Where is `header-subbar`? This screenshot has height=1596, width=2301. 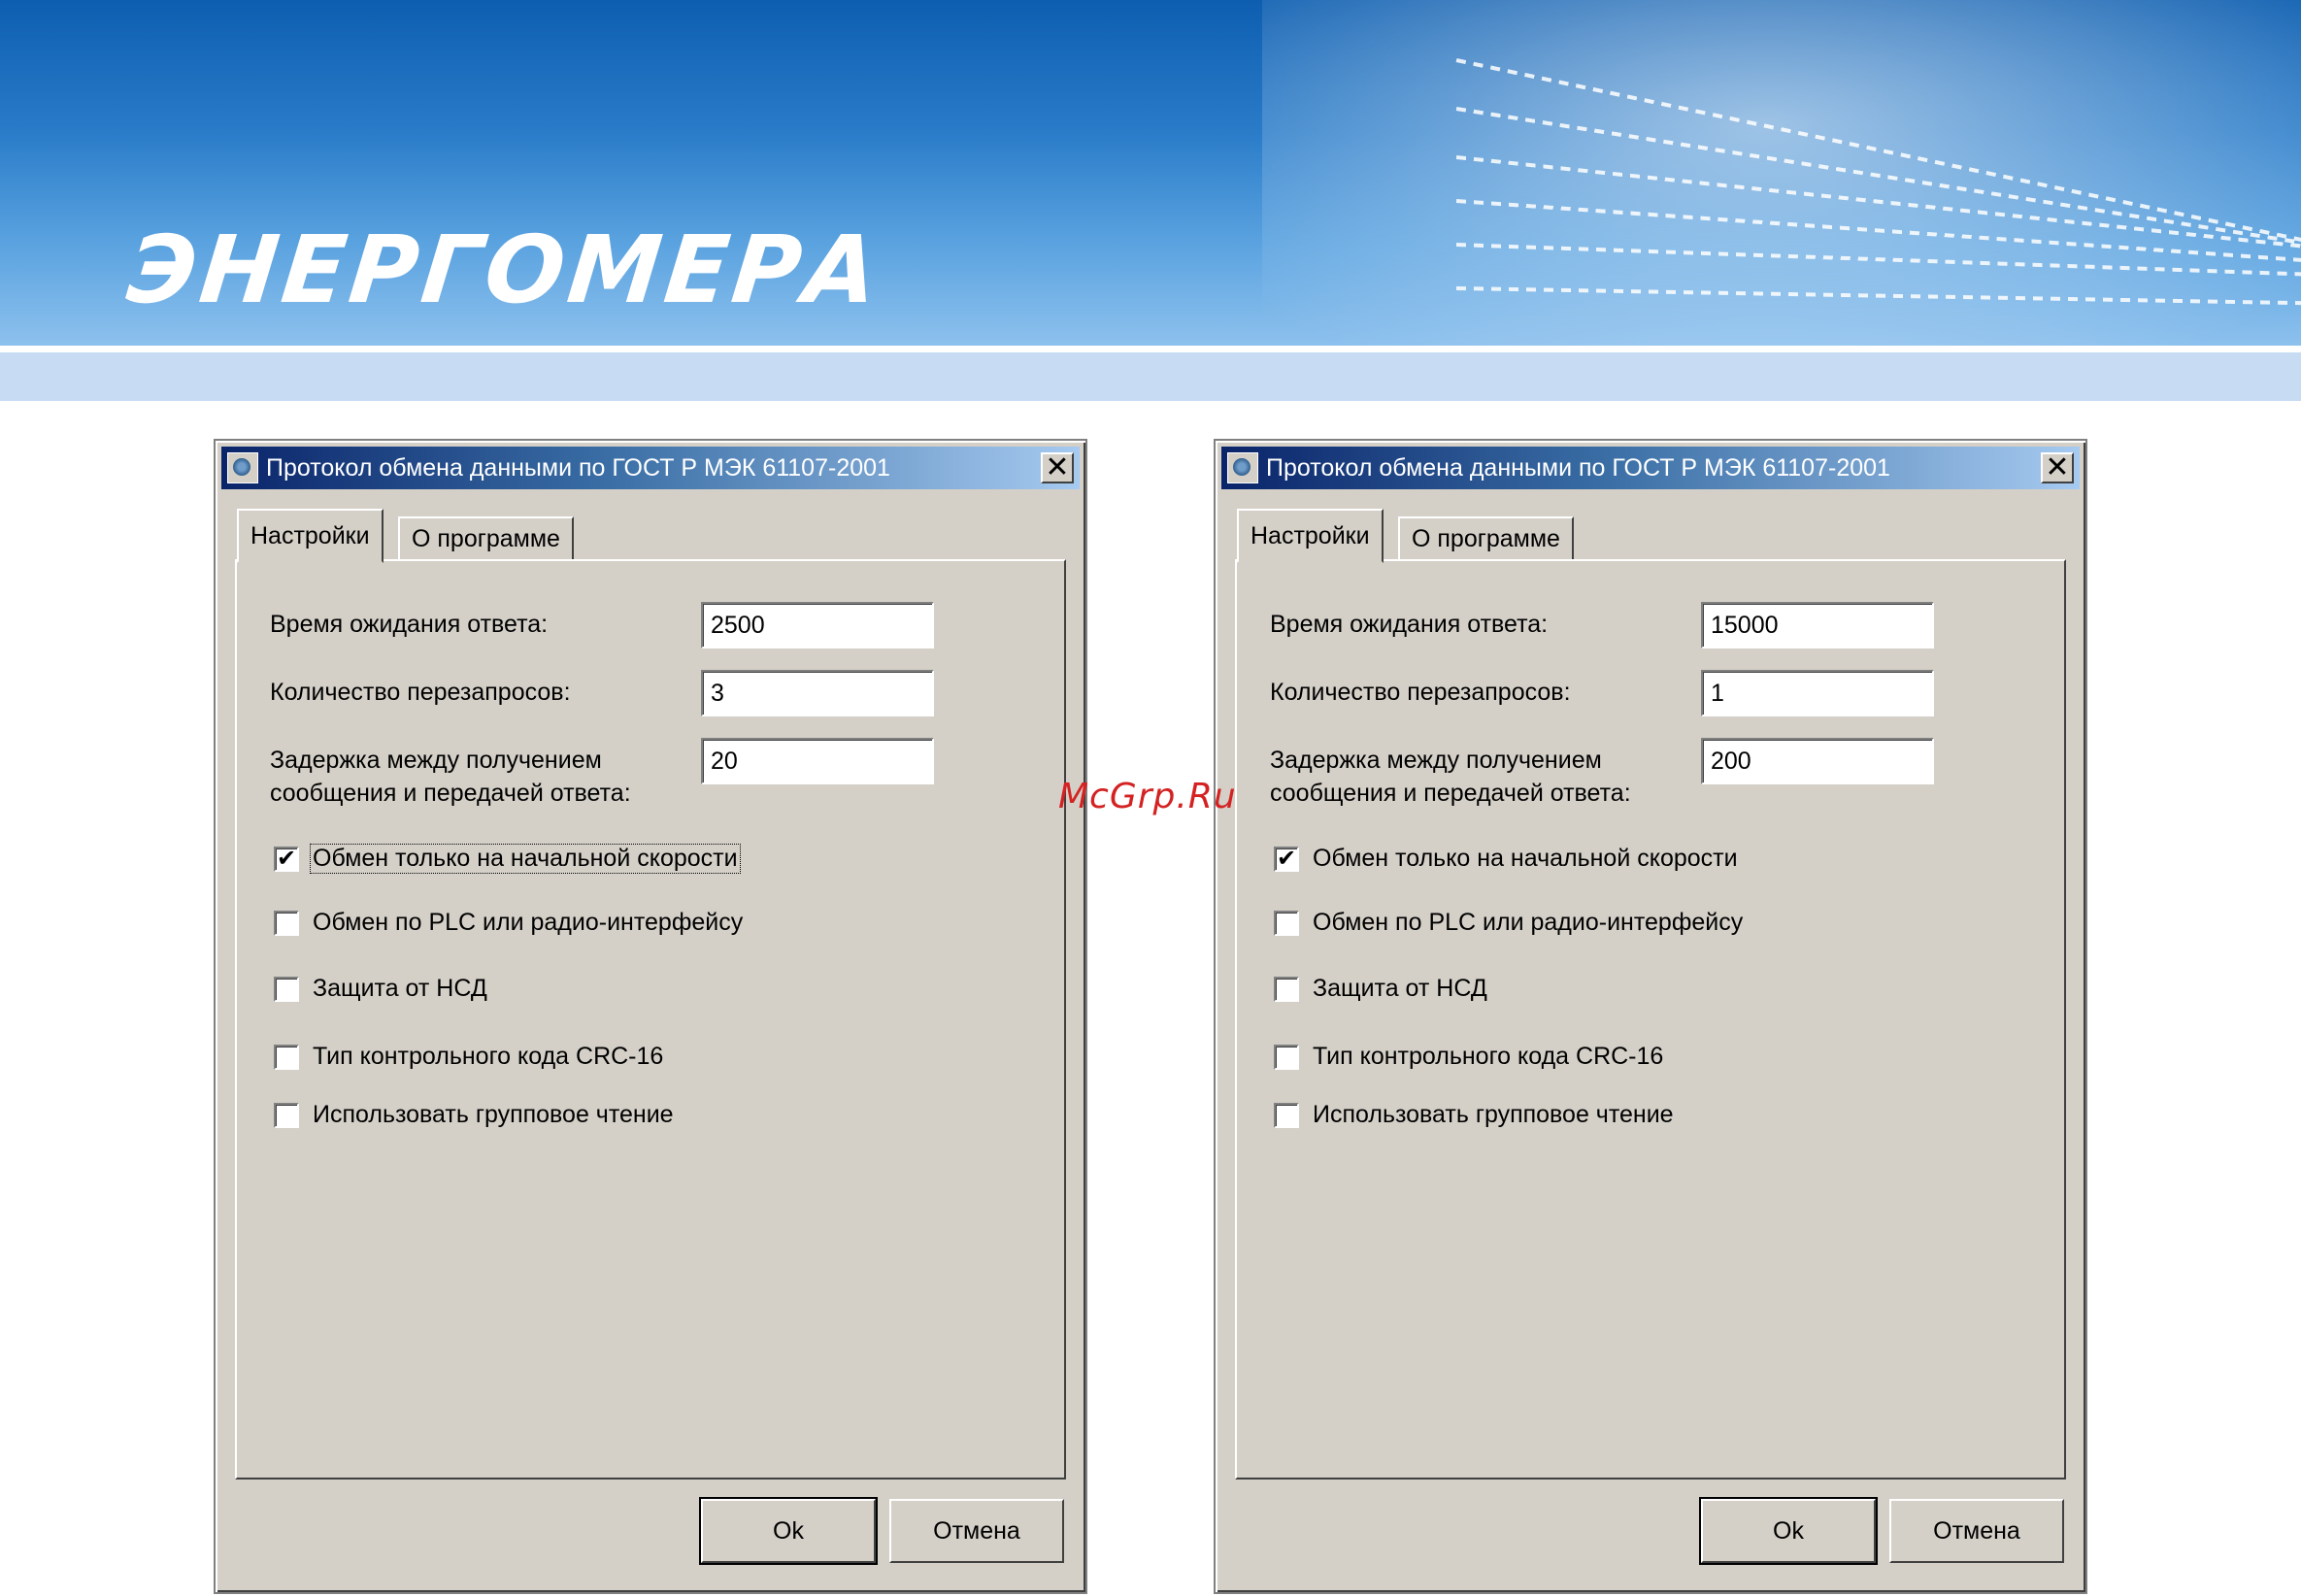 header-subbar is located at coordinates (1151, 376).